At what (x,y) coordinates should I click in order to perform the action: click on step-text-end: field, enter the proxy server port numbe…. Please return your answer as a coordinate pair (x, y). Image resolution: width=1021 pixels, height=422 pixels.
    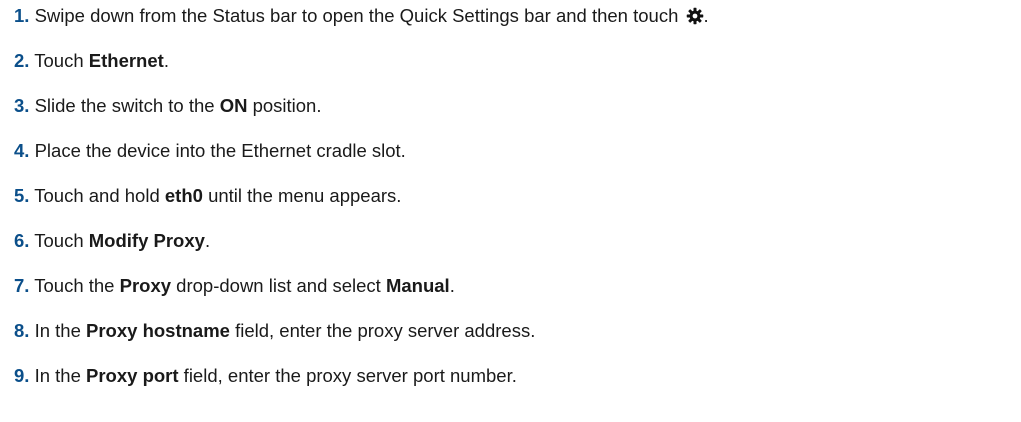
    Looking at the image, I should click on (347, 375).